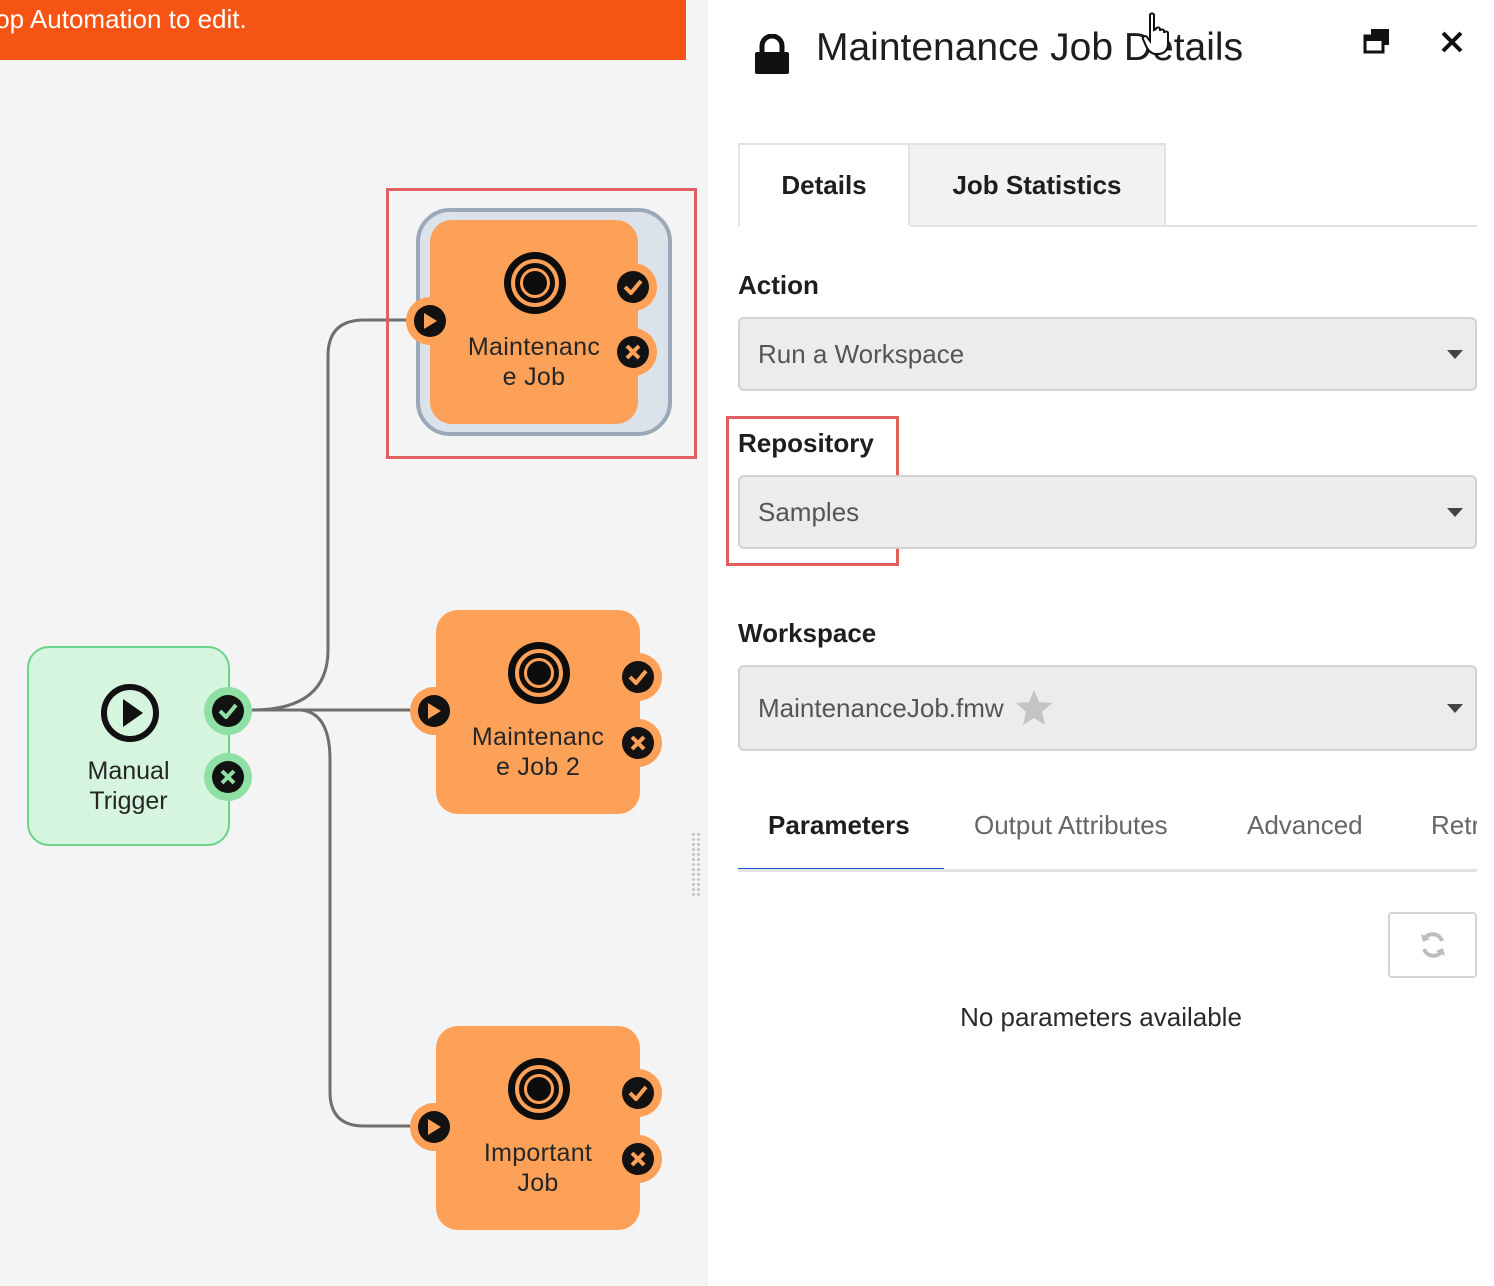  What do you see at coordinates (354, 918) in the screenshot?
I see `connector-to-important-job` at bounding box center [354, 918].